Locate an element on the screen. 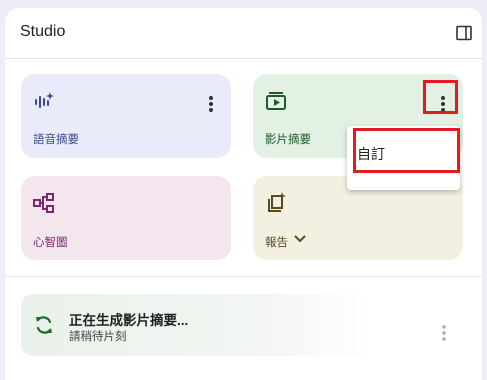 The height and width of the screenshot is (380, 487). card-label-mindmap: 心智圖 is located at coordinates (50, 243).